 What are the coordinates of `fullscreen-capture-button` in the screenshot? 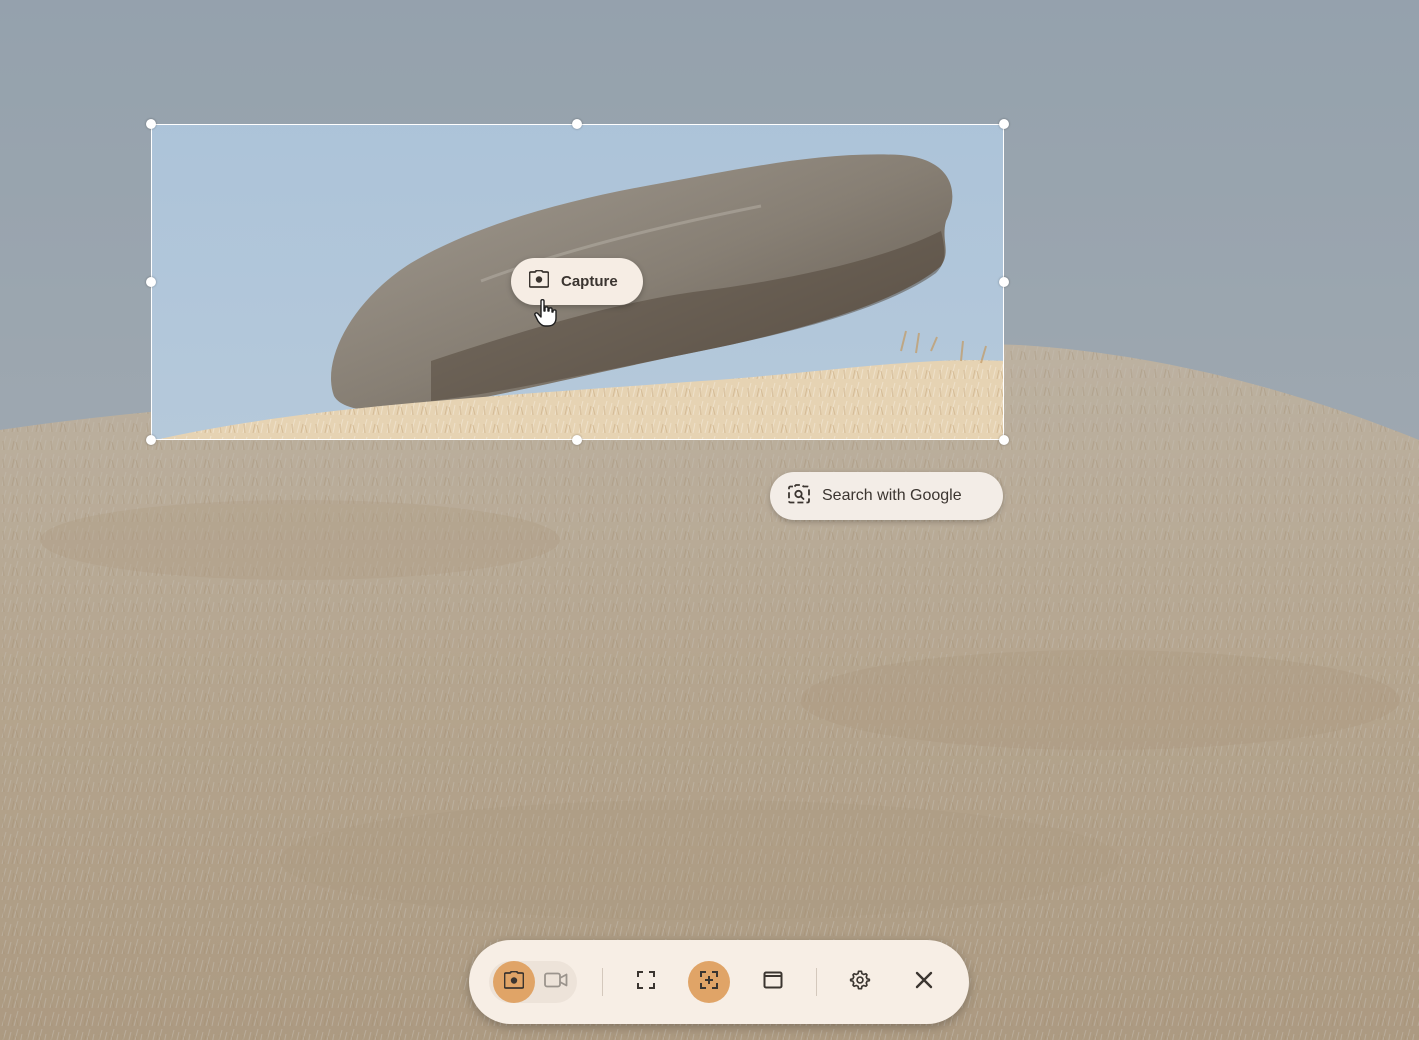 It's located at (646, 982).